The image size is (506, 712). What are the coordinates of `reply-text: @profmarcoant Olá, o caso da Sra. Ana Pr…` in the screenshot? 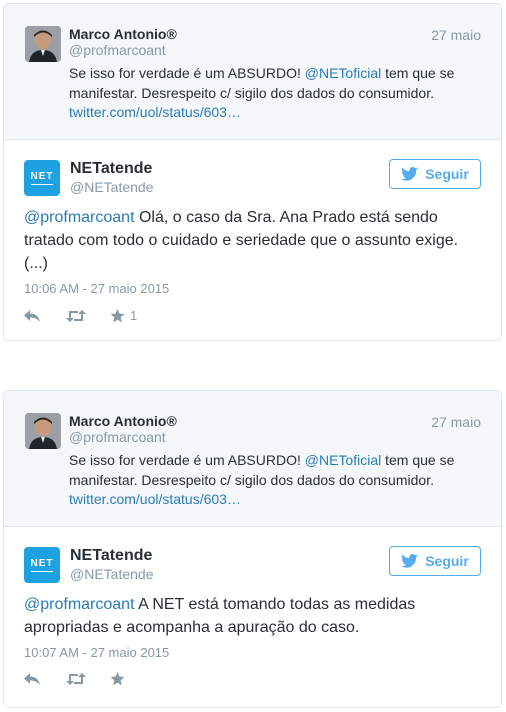 It's located at (241, 240).